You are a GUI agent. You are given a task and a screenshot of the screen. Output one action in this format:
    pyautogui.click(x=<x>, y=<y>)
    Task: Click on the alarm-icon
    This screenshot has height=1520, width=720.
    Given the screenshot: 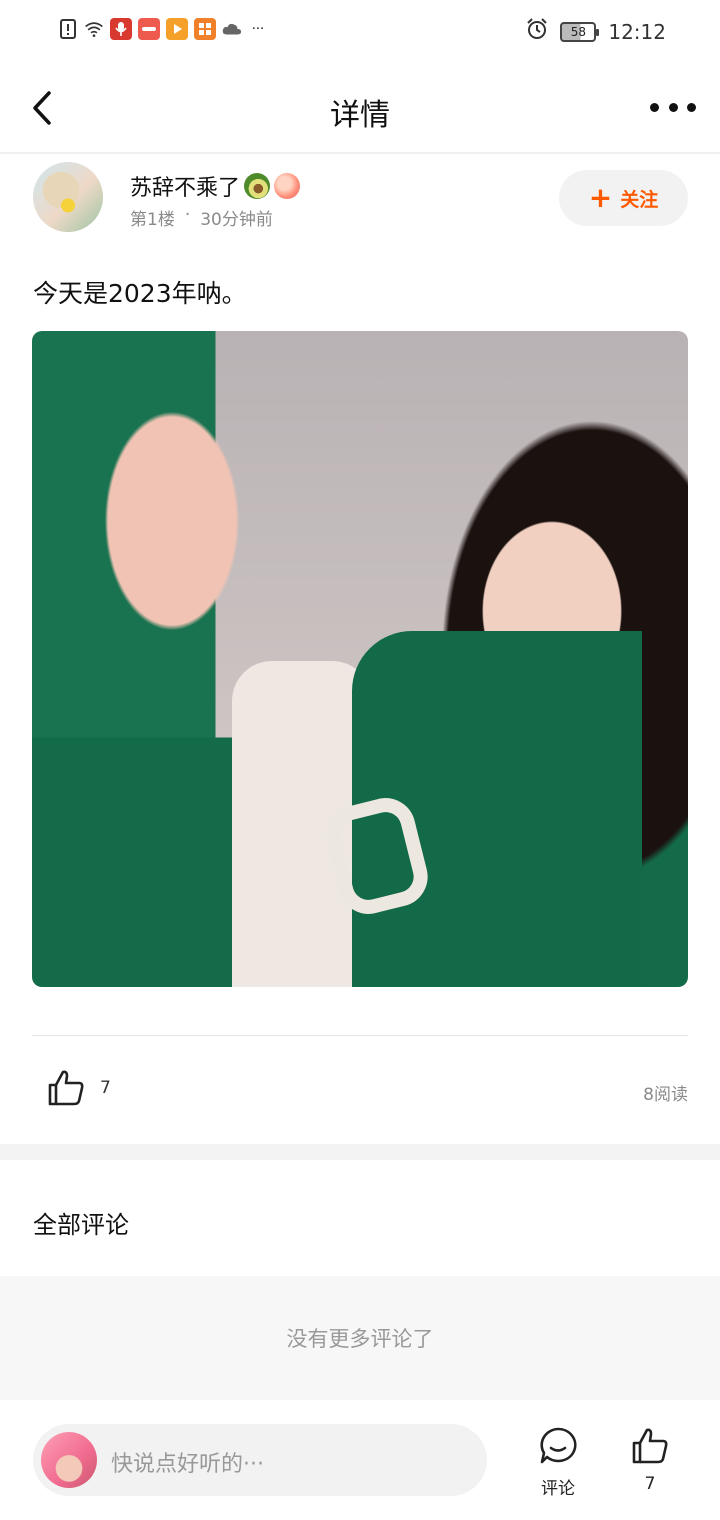 What is the action you would take?
    pyautogui.click(x=537, y=31)
    